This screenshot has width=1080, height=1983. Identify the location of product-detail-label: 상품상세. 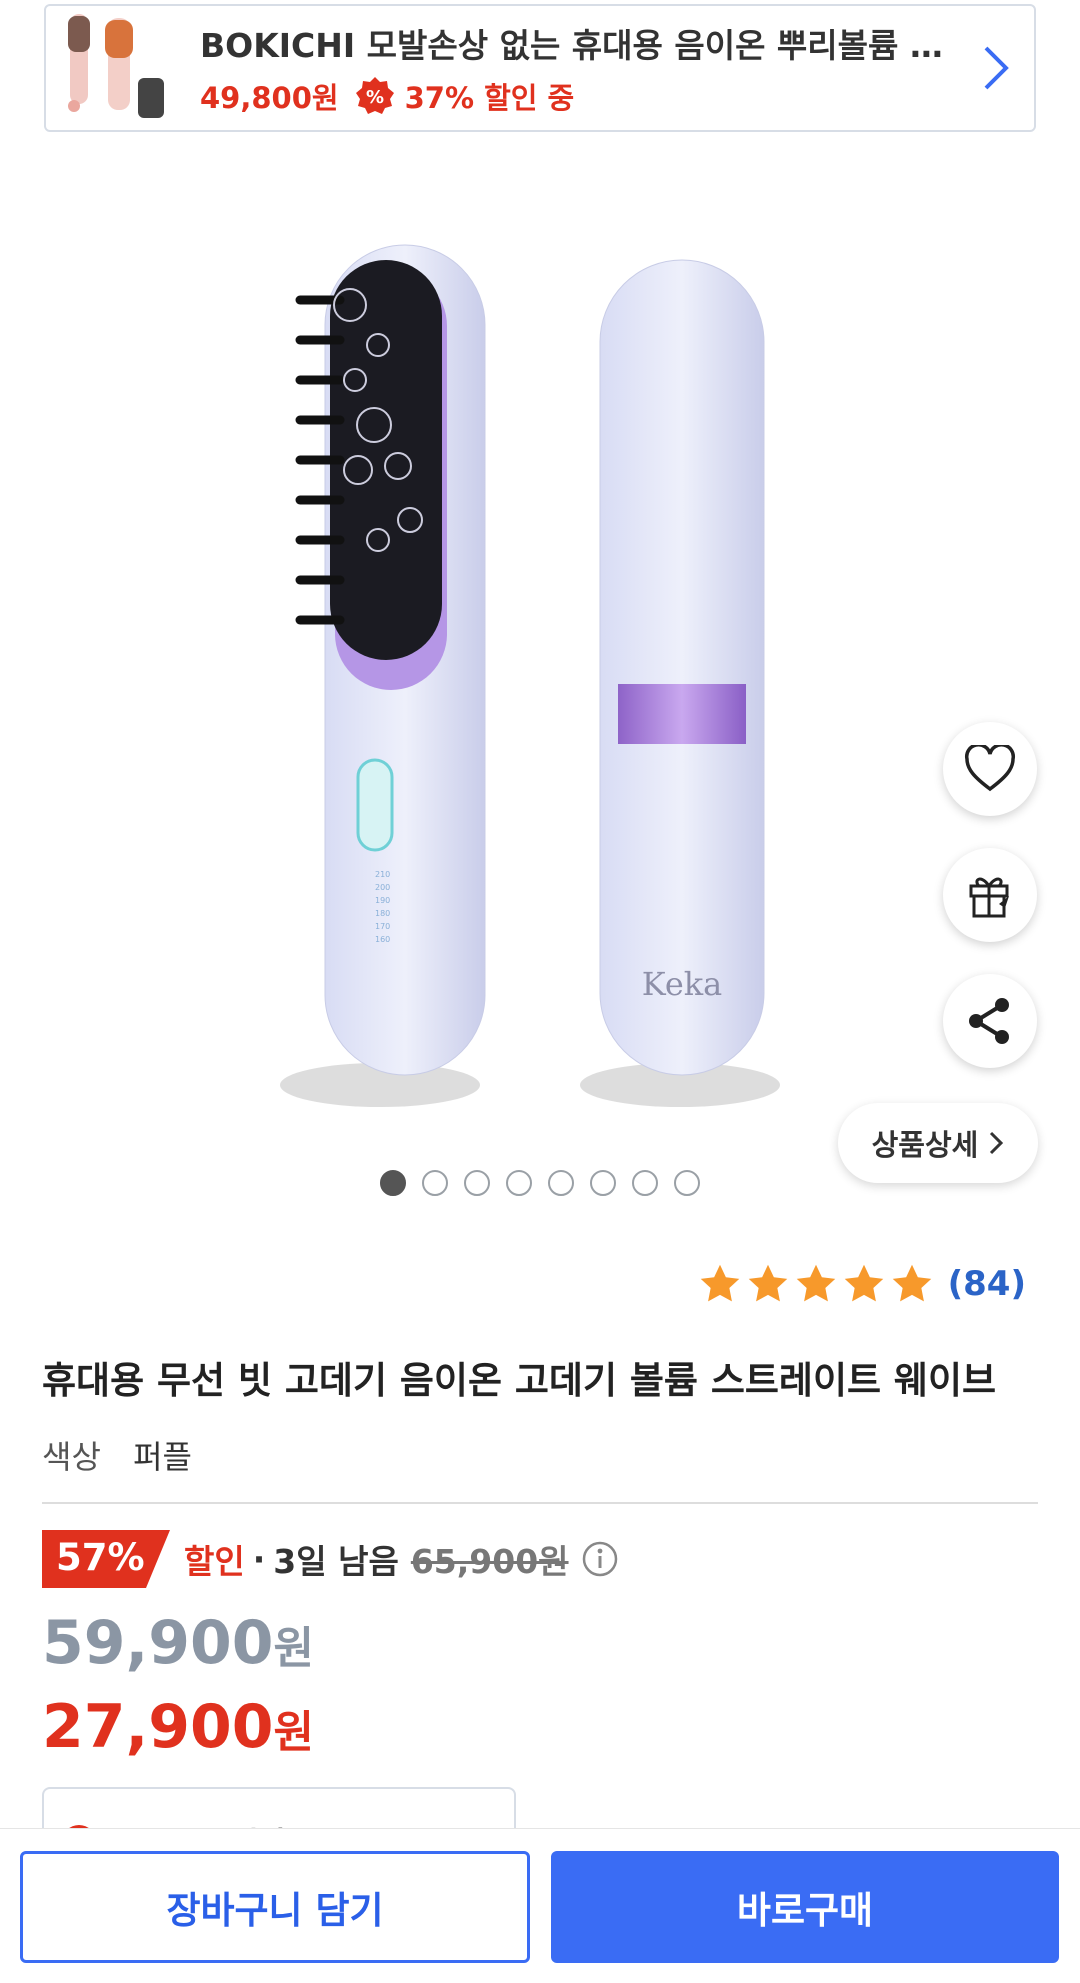
(925, 1145).